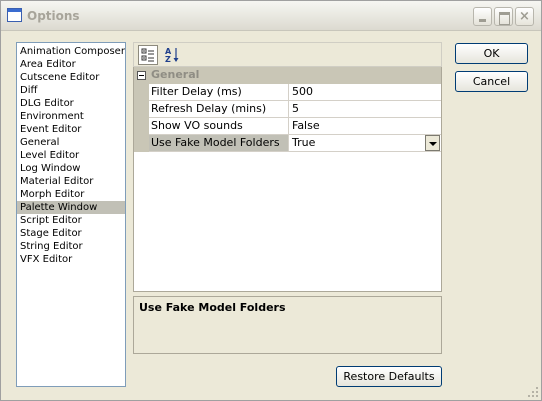 The height and width of the screenshot is (401, 542). What do you see at coordinates (491, 53) in the screenshot?
I see `ok-button: OK` at bounding box center [491, 53].